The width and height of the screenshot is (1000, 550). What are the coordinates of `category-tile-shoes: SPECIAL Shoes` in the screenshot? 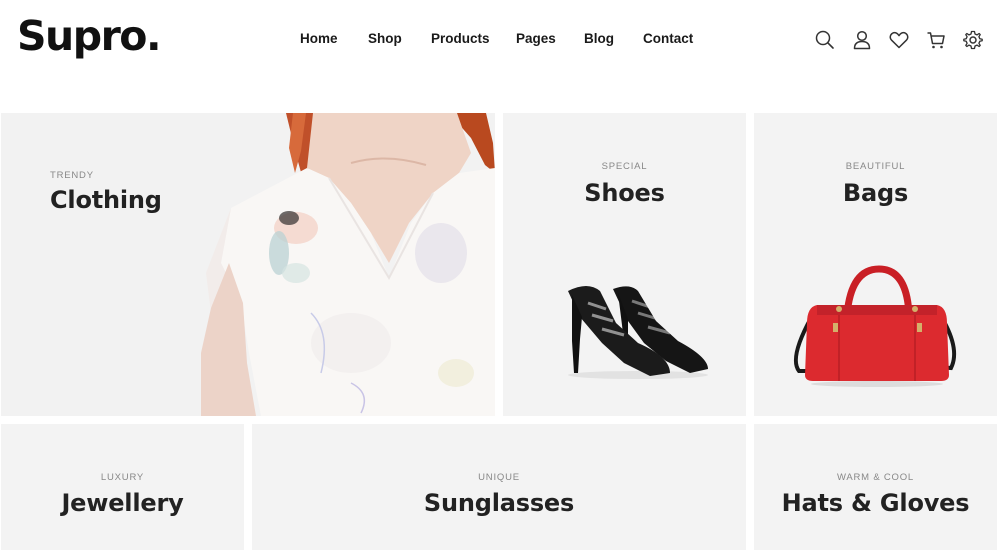 It's located at (624, 264).